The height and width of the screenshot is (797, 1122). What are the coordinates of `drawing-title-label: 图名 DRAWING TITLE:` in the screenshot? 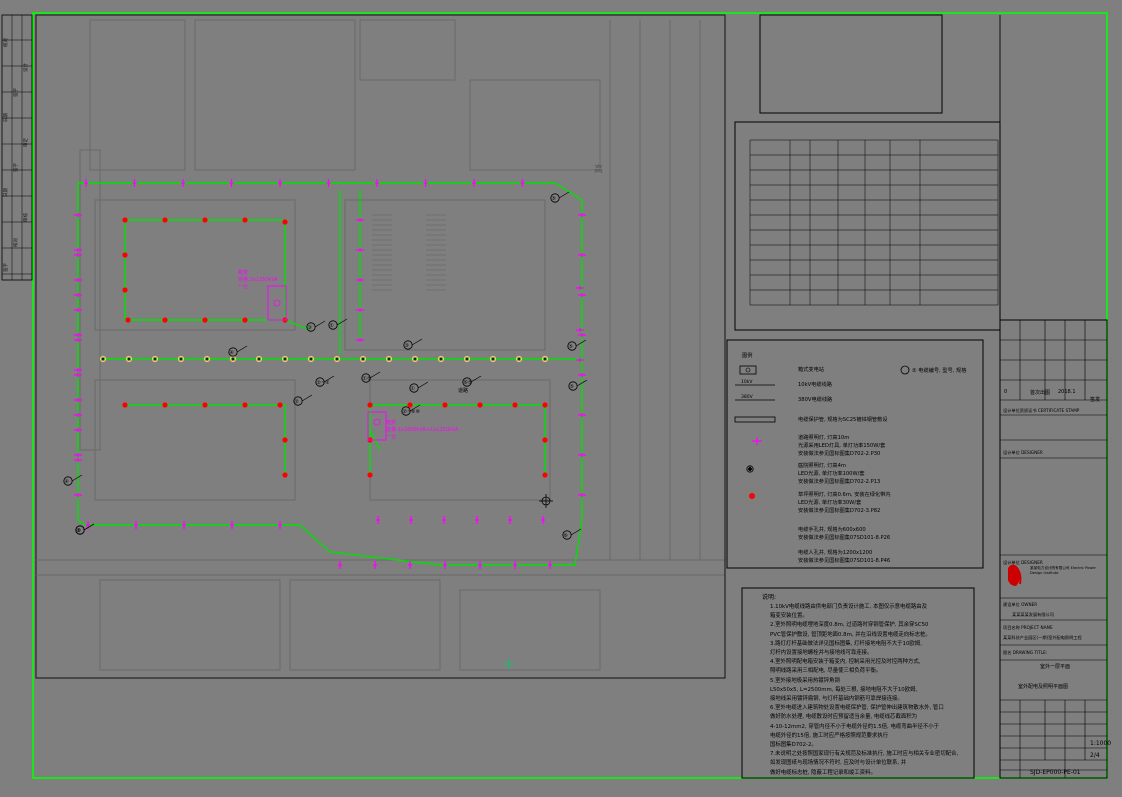 It's located at (1025, 652).